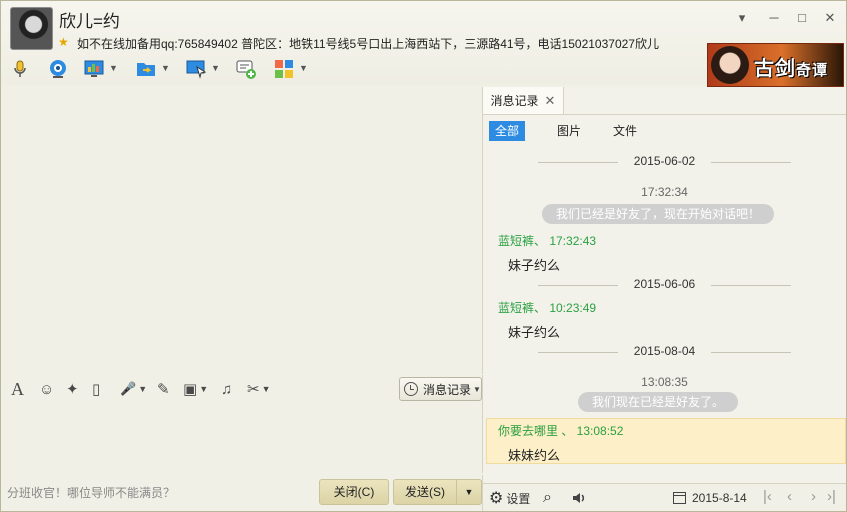  I want to click on microphone-icon, so click(20, 68).